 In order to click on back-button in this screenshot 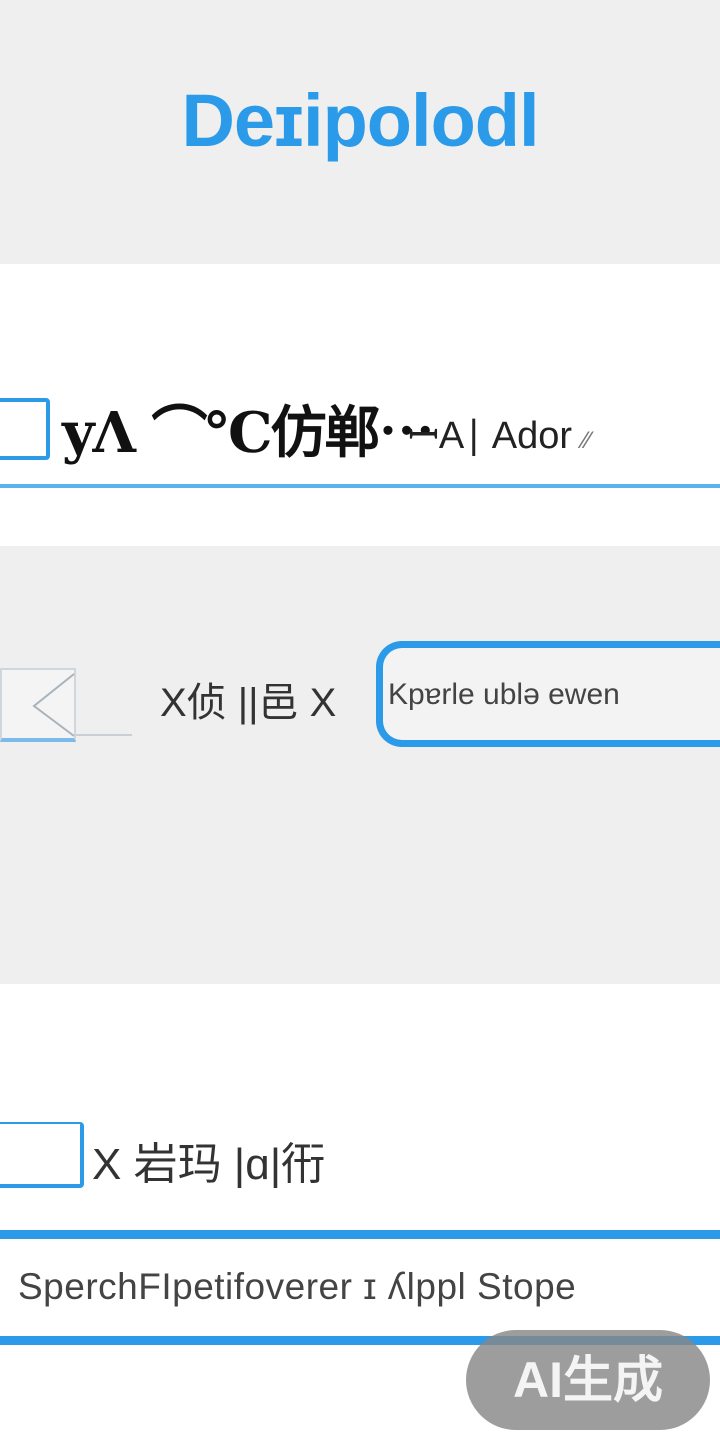, I will do `click(38, 705)`.